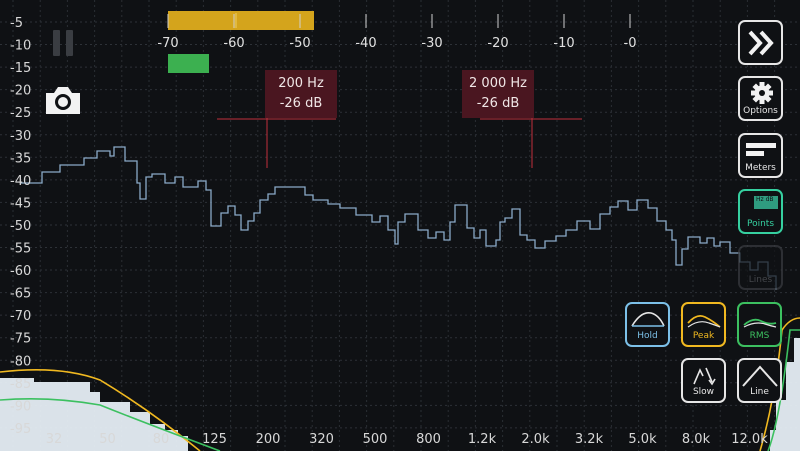 This screenshot has width=800, height=451. Describe the element at coordinates (54, 439) in the screenshot. I see `x-tick-label: 32` at that location.